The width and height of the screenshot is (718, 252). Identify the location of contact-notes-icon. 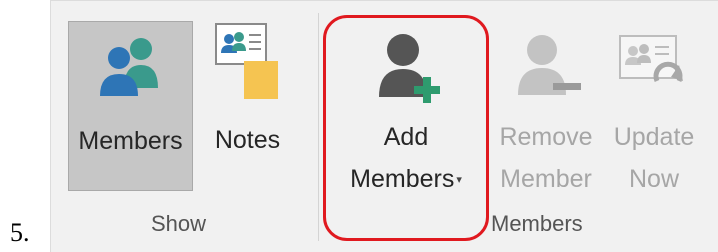
(246, 61).